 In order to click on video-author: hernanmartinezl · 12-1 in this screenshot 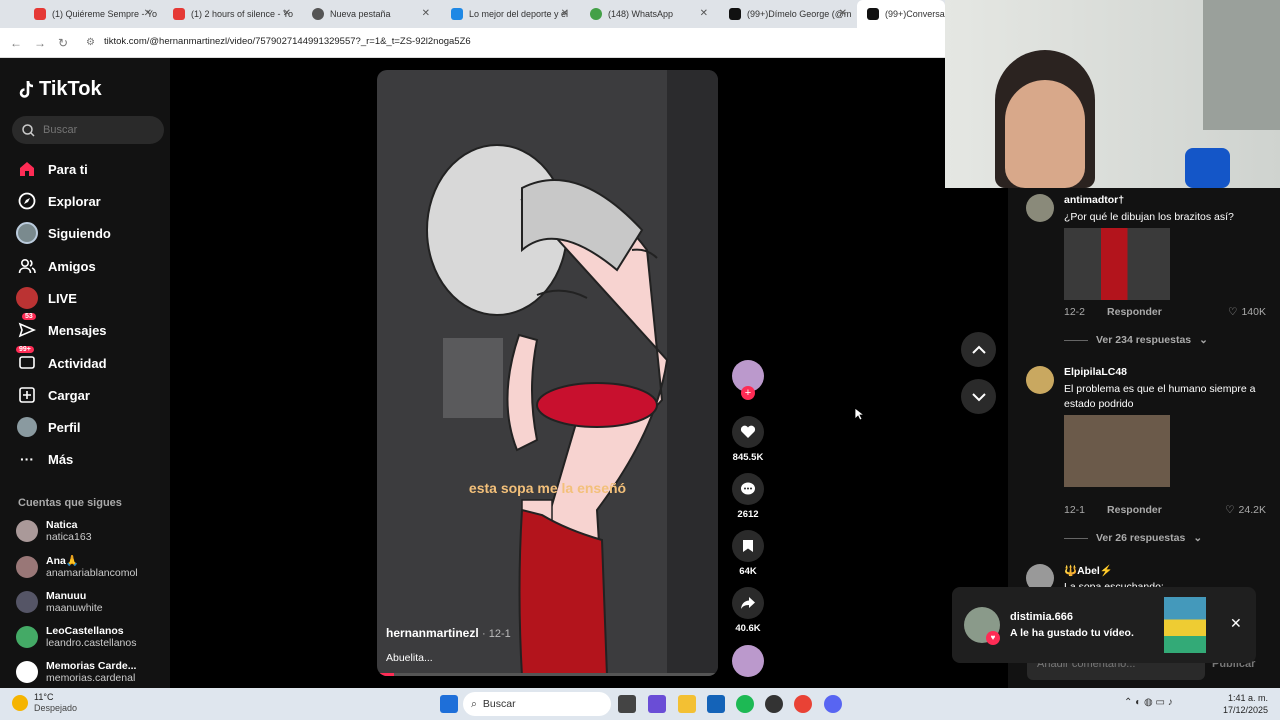, I will do `click(448, 633)`.